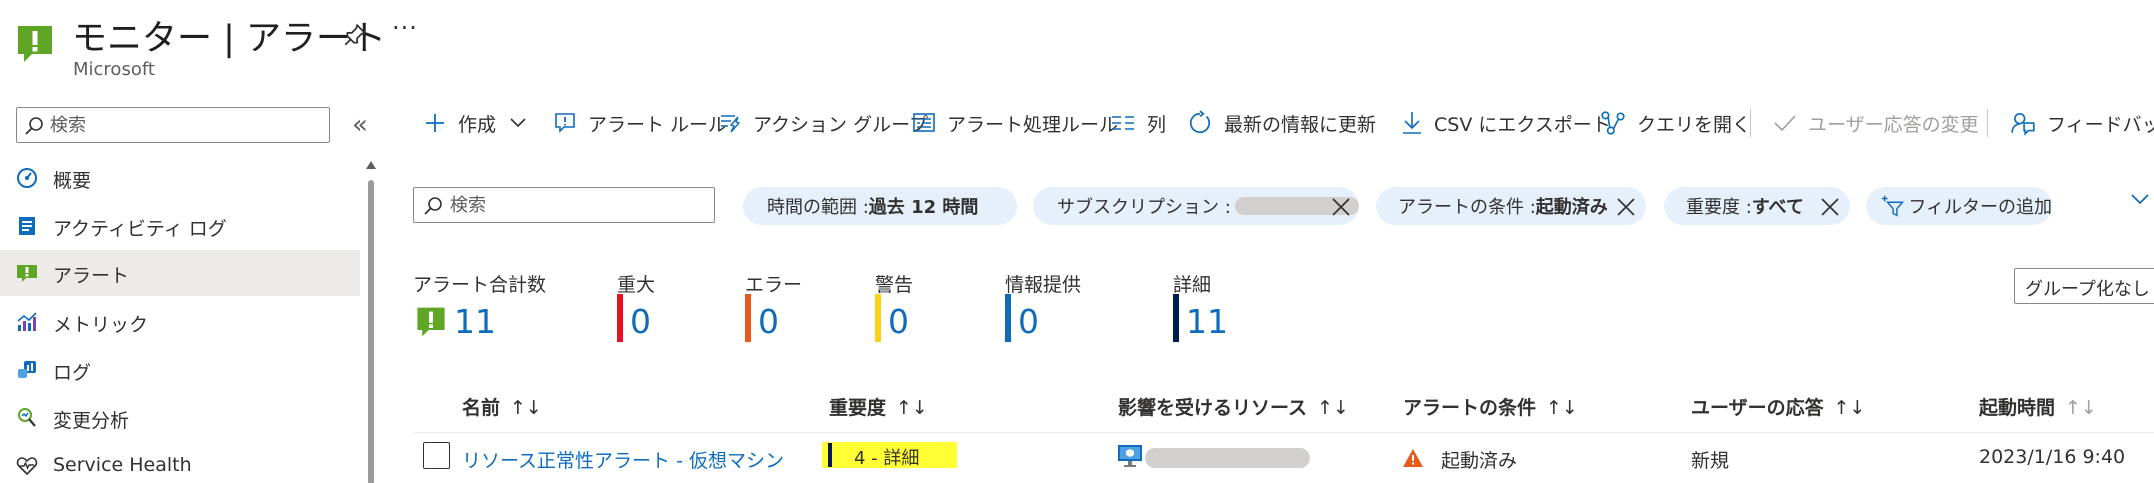 The width and height of the screenshot is (2154, 483). Describe the element at coordinates (2082, 123) in the screenshot. I see `feedback-button: フィードバック` at that location.